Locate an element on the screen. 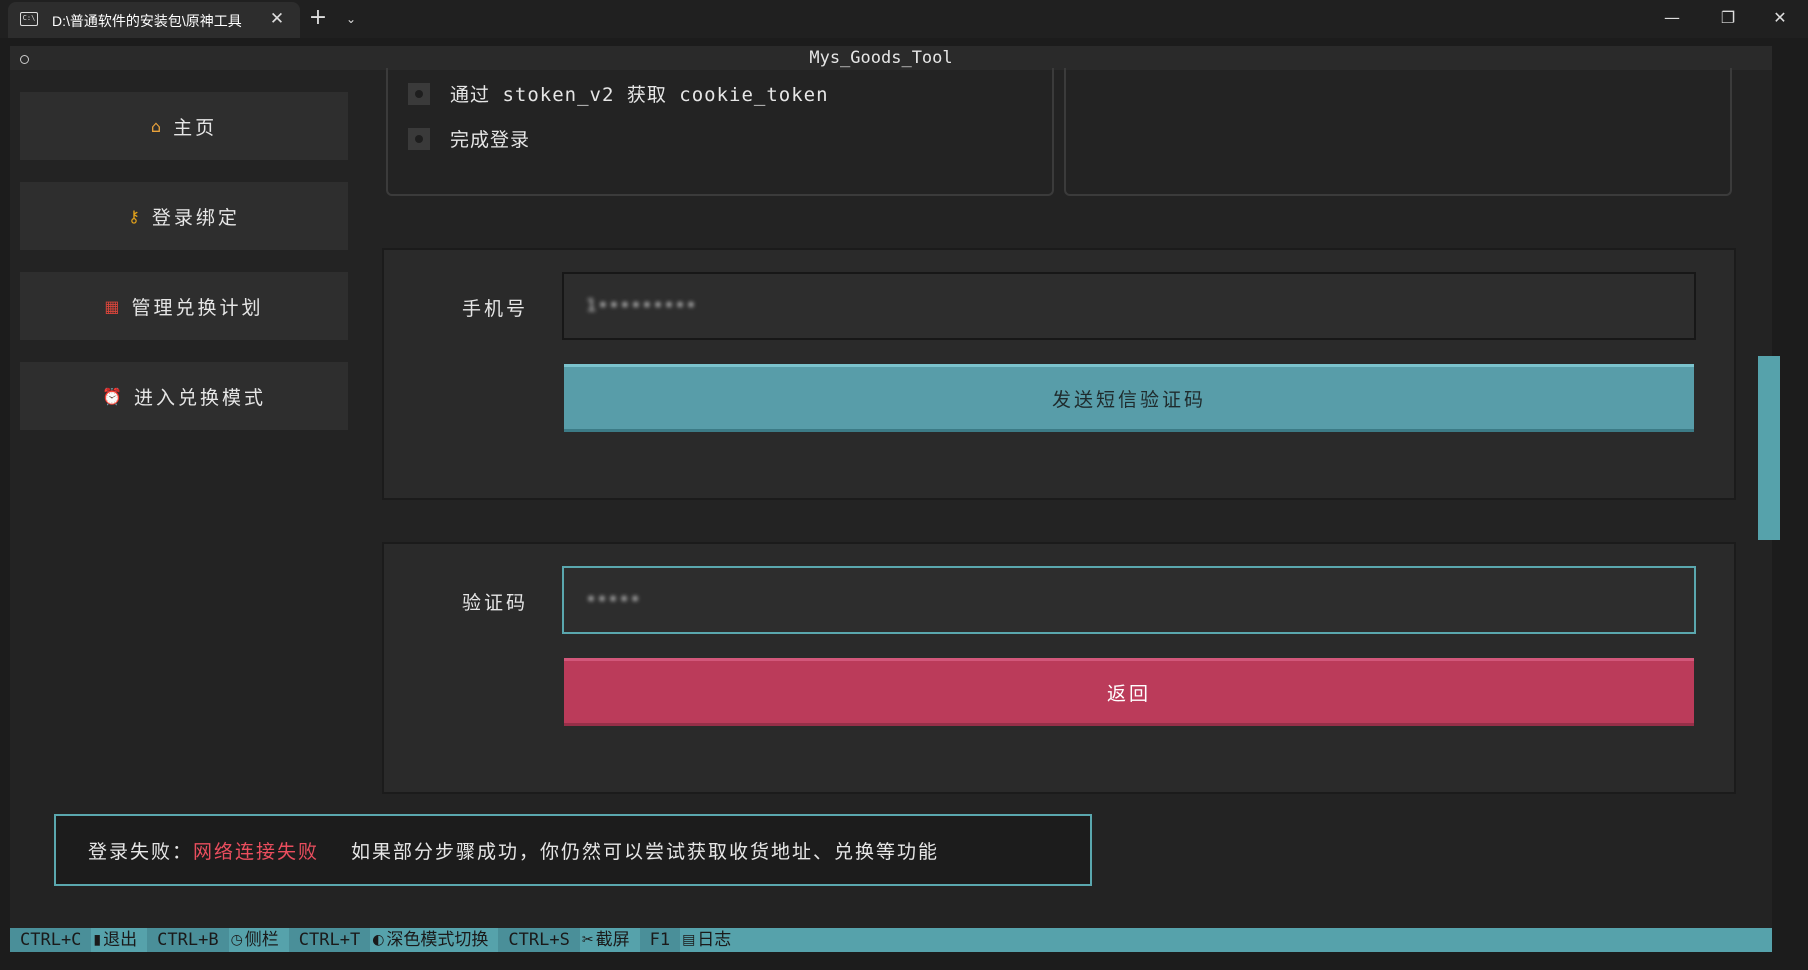 The width and height of the screenshot is (1808, 970). scrollbar-thumb is located at coordinates (1769, 448).